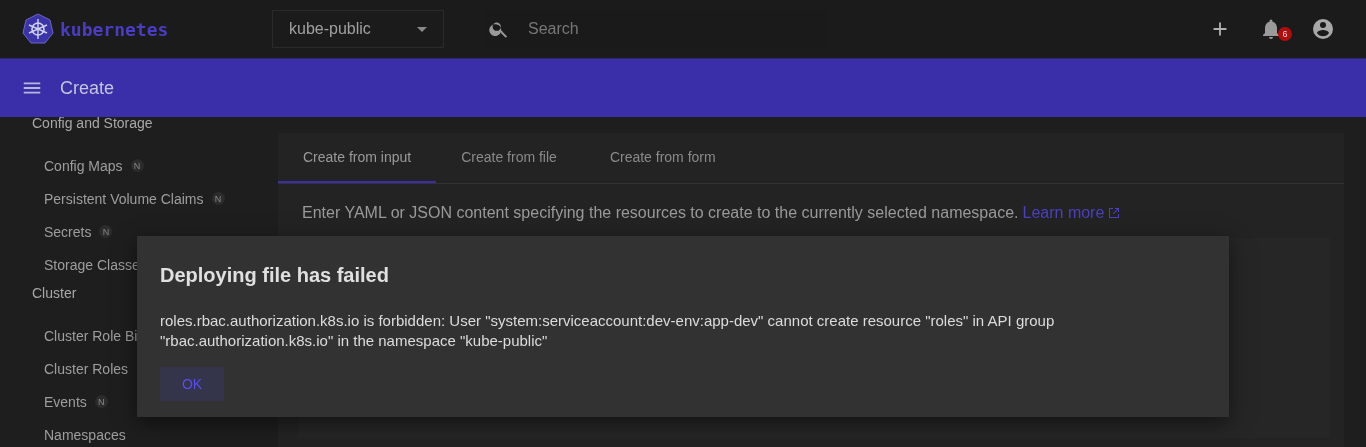 The height and width of the screenshot is (447, 1366). Describe the element at coordinates (114, 29) in the screenshot. I see `logo-text: kubernetes` at that location.